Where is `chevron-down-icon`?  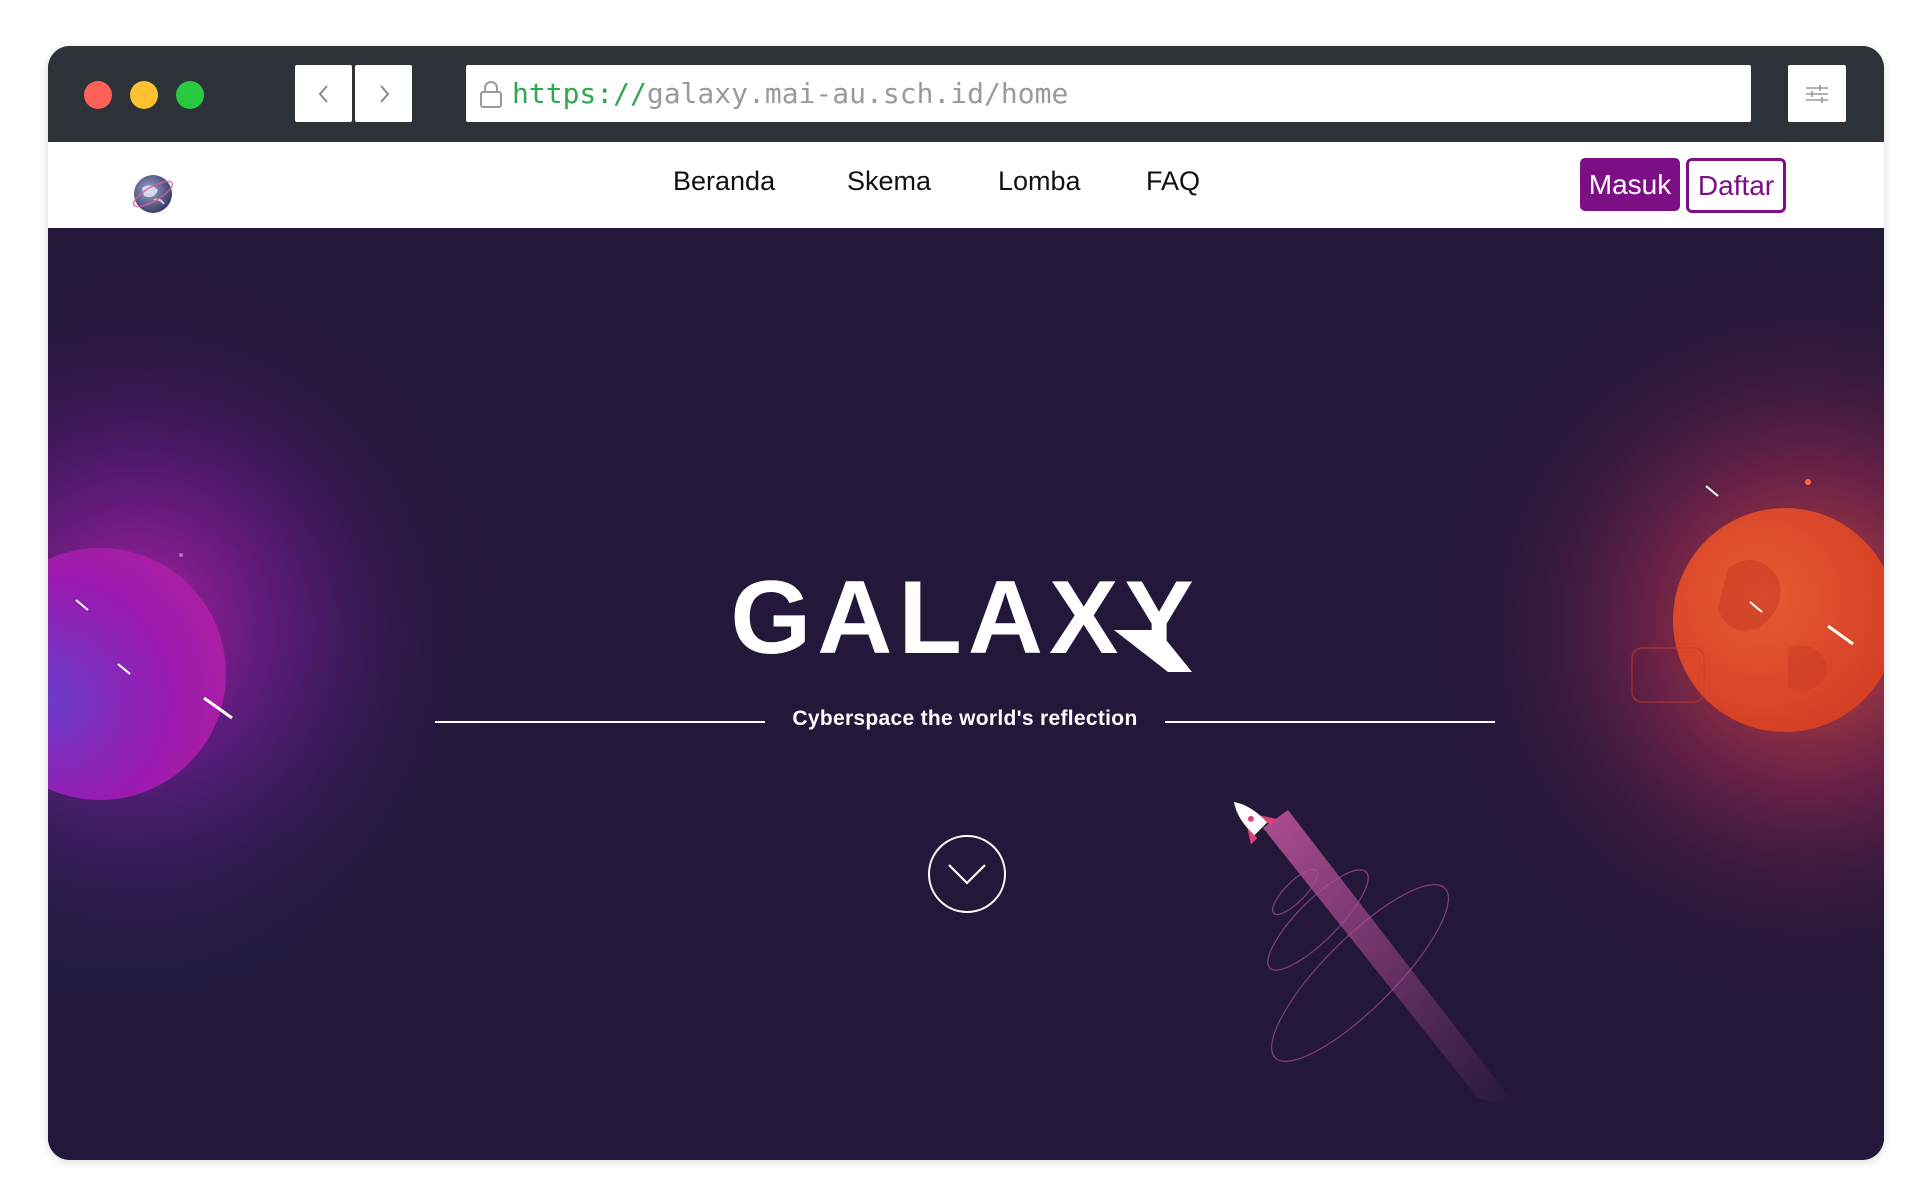 chevron-down-icon is located at coordinates (967, 874).